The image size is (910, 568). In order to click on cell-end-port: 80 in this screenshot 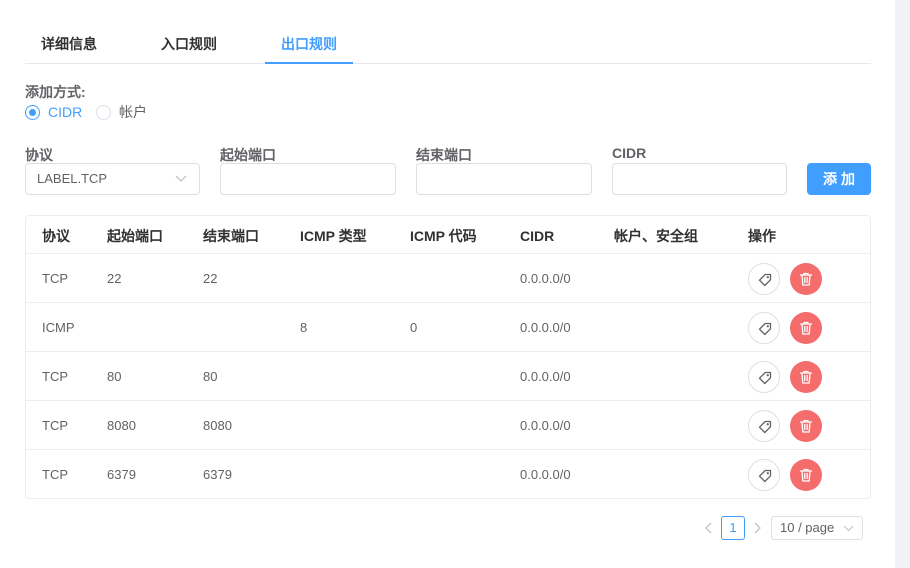, I will do `click(210, 376)`.